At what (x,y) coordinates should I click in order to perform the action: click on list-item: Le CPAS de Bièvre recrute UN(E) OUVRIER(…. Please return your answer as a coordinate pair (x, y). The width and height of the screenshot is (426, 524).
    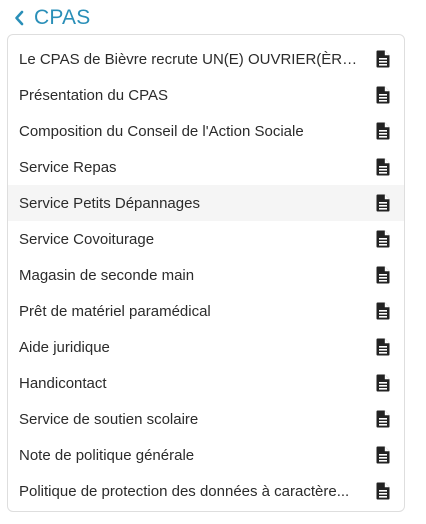
    Looking at the image, I should click on (206, 59).